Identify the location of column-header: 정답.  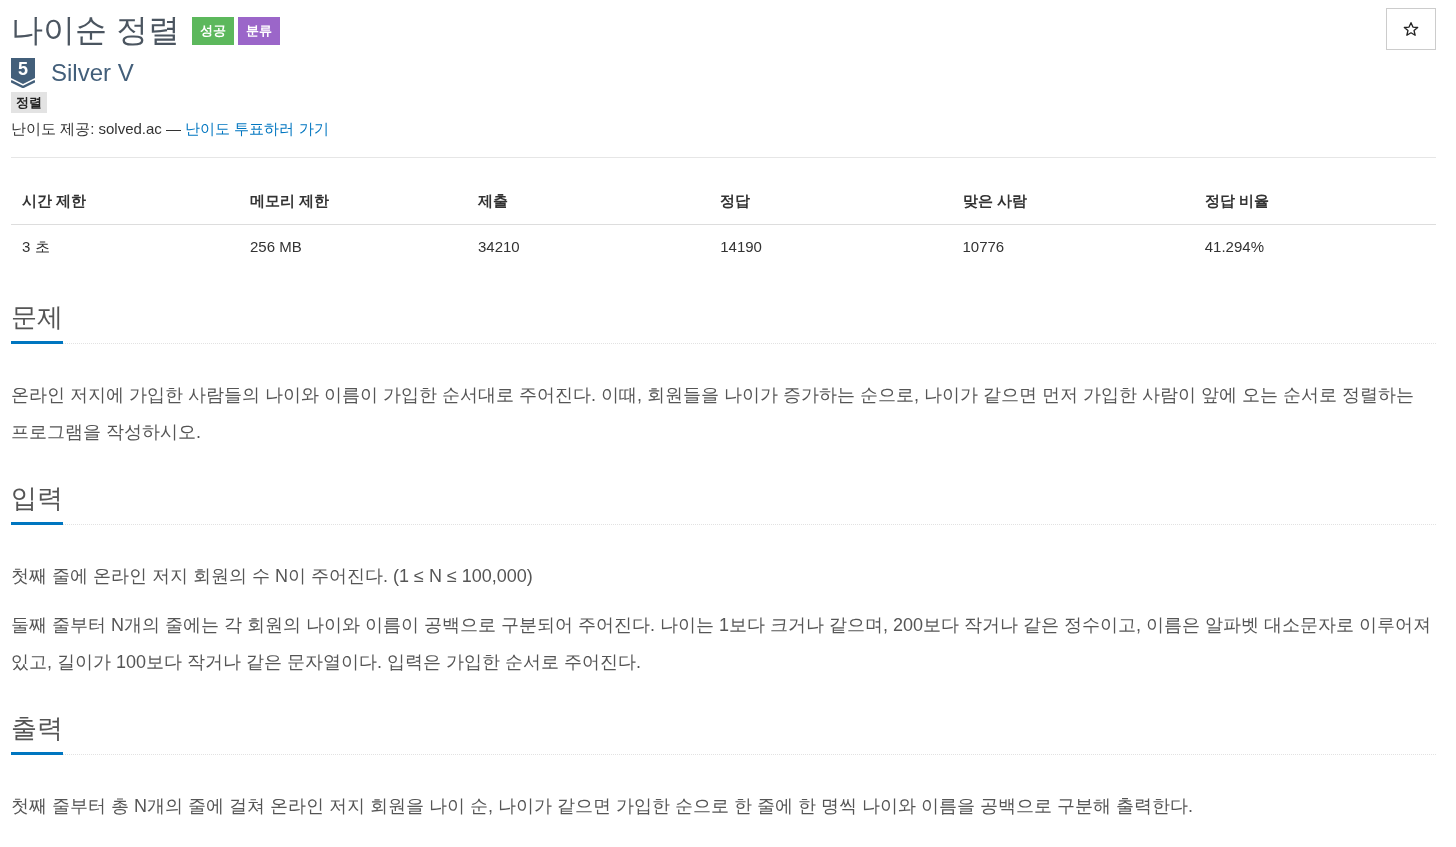
(830, 201).